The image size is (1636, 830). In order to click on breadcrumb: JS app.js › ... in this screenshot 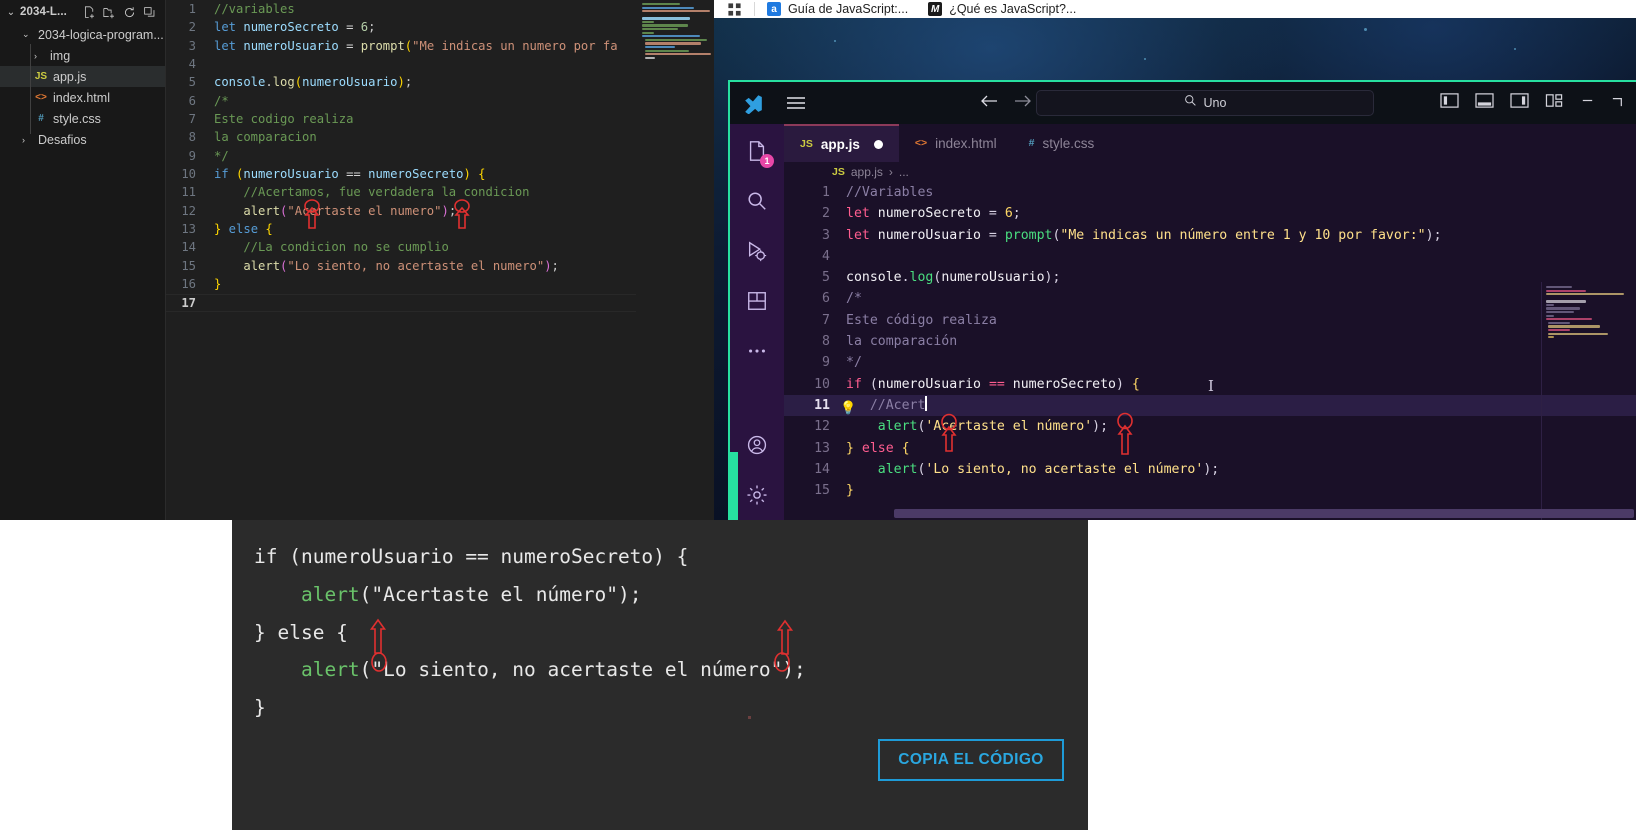, I will do `click(1210, 172)`.